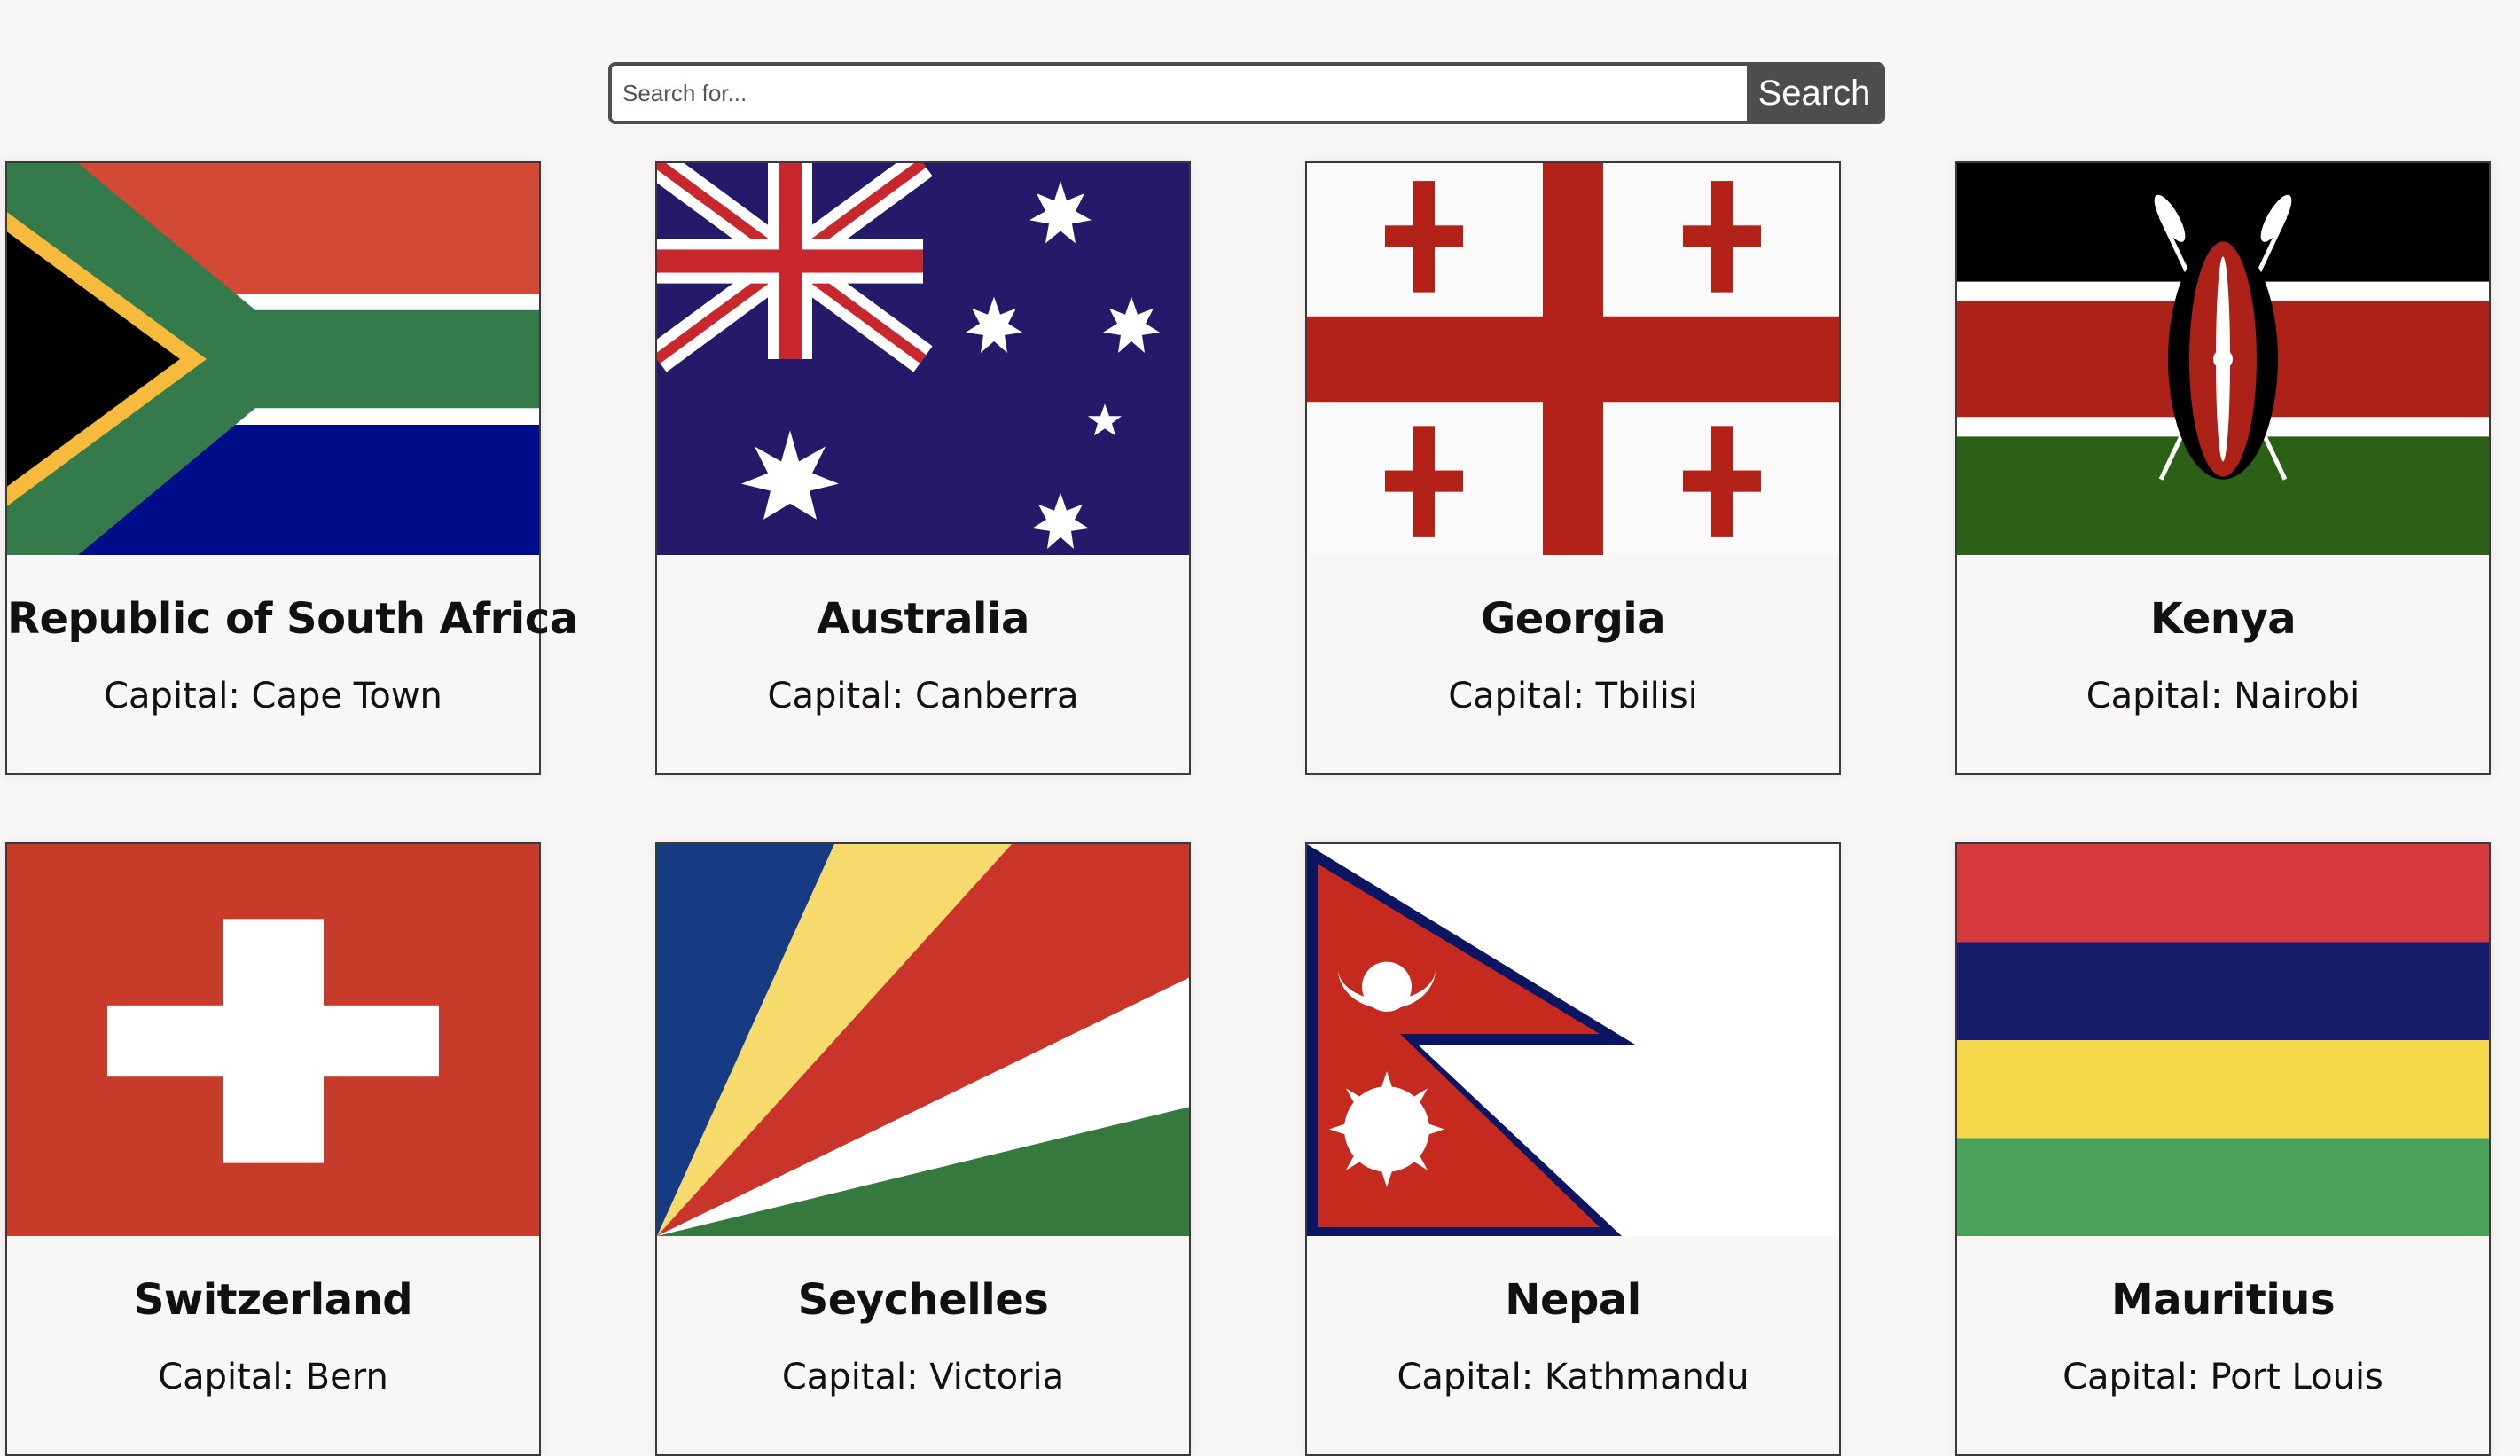 This screenshot has width=2520, height=1456. Describe the element at coordinates (2223, 359) in the screenshot. I see `kenya-flag-icon` at that location.